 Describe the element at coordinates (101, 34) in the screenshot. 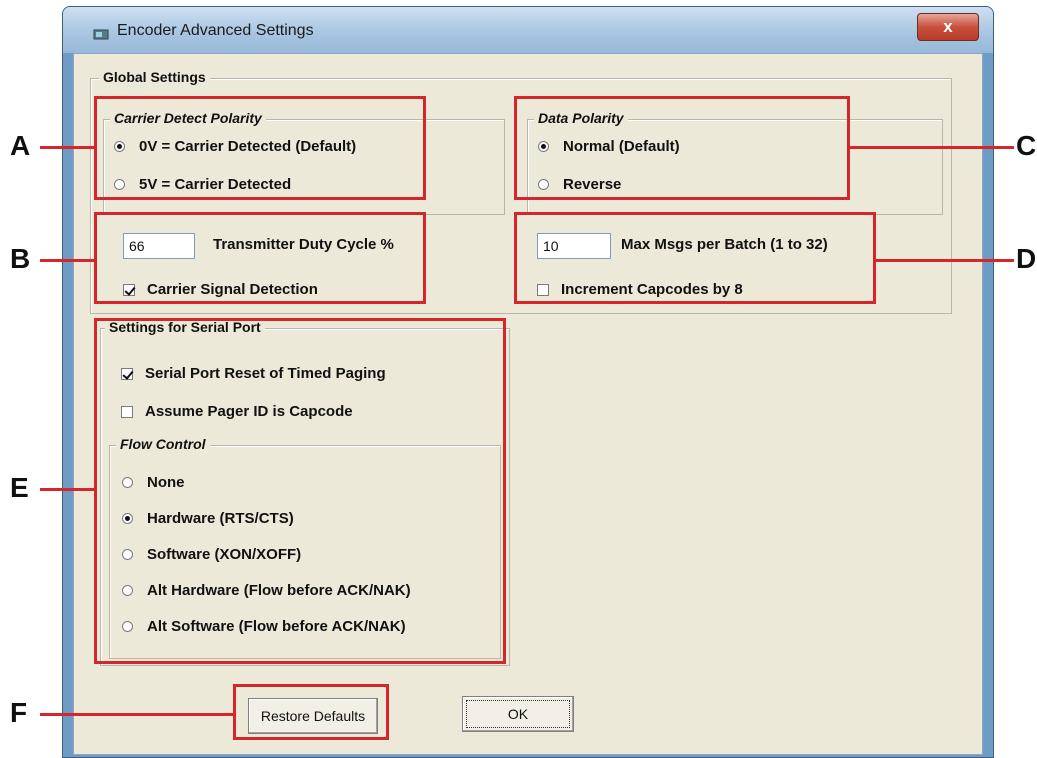

I see `app-icon` at that location.